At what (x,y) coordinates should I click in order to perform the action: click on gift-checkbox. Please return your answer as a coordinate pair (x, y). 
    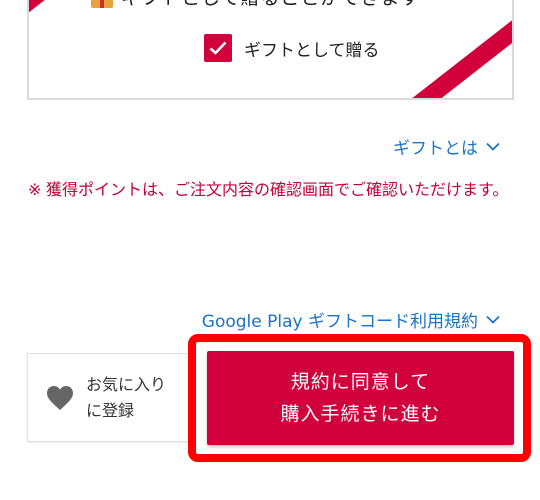
    Looking at the image, I should click on (218, 48).